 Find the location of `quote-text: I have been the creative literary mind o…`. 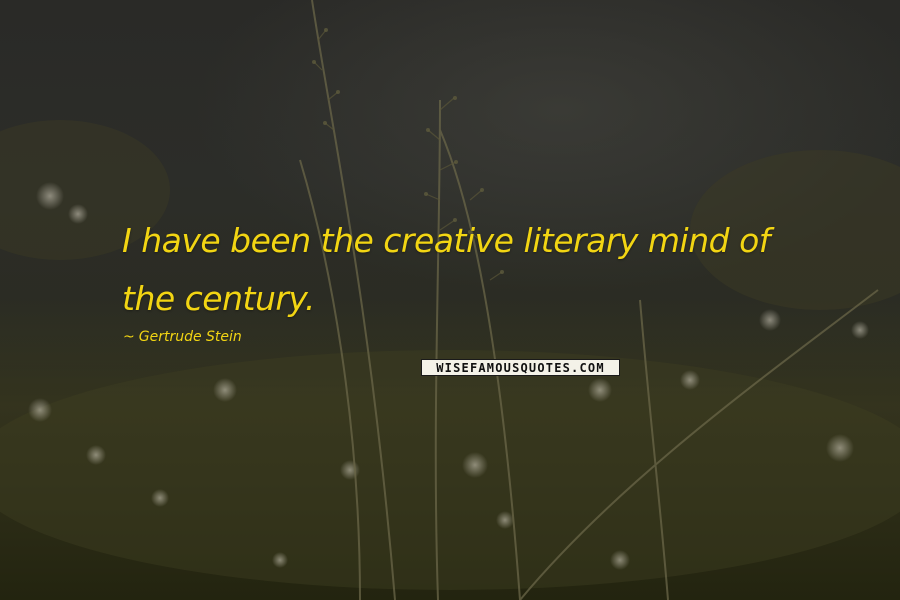

quote-text: I have been the creative literary mind o… is located at coordinates (446, 269).